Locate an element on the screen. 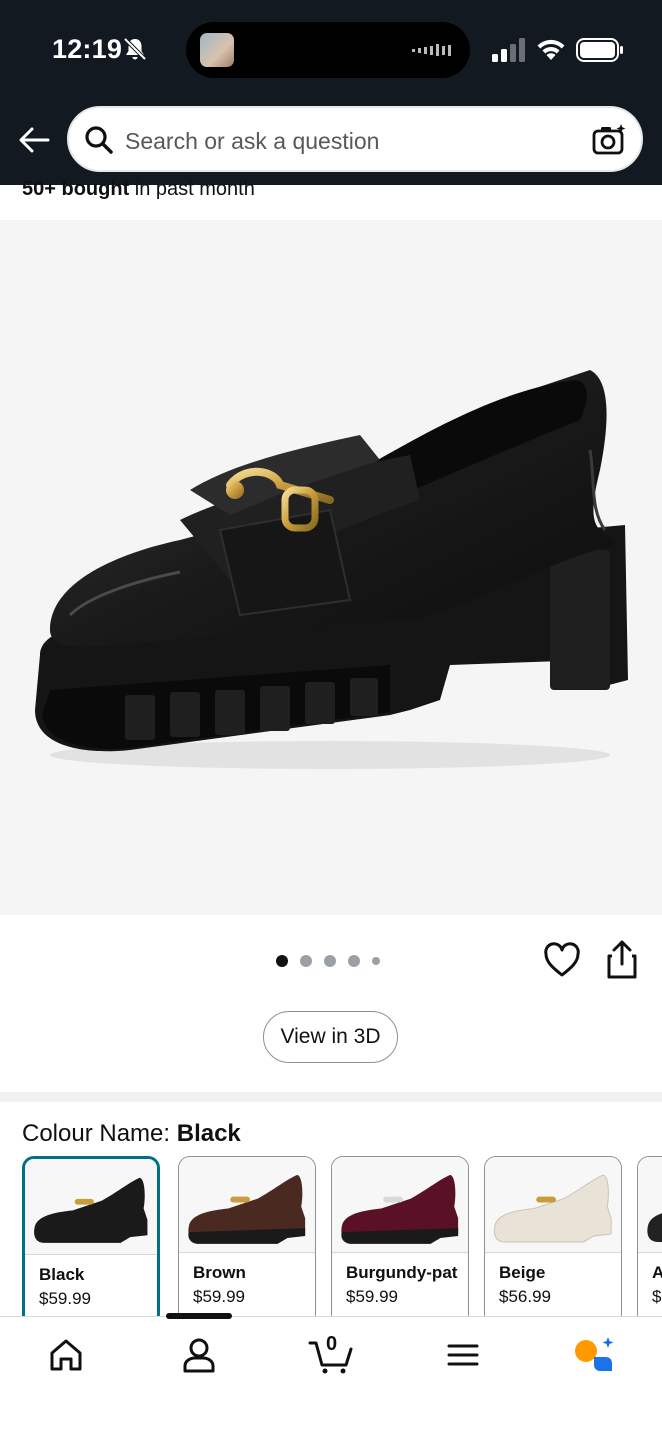  colour-swatch-black: Black $59.99 is located at coordinates (91, 1236).